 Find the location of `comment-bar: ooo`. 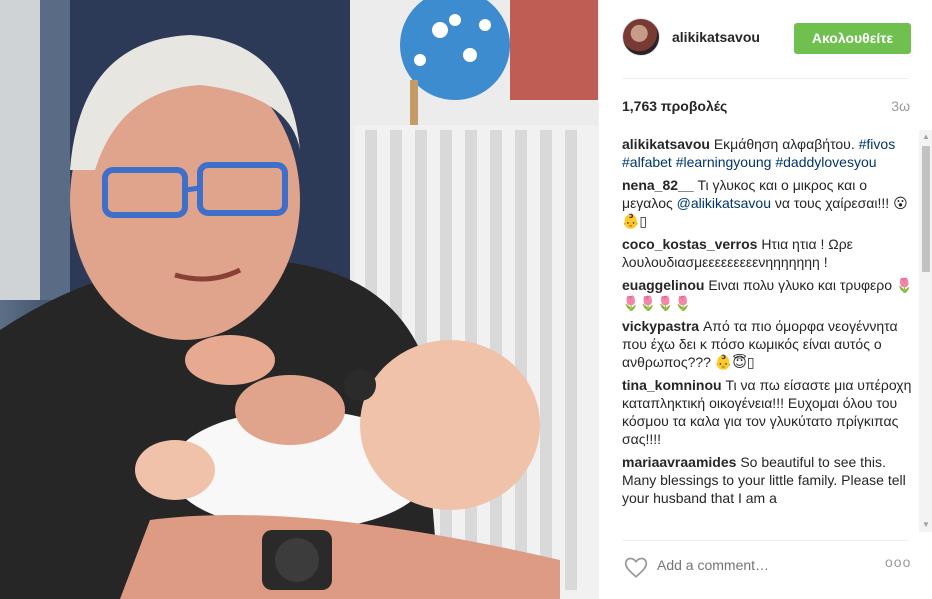

comment-bar: ooo is located at coordinates (765, 569).